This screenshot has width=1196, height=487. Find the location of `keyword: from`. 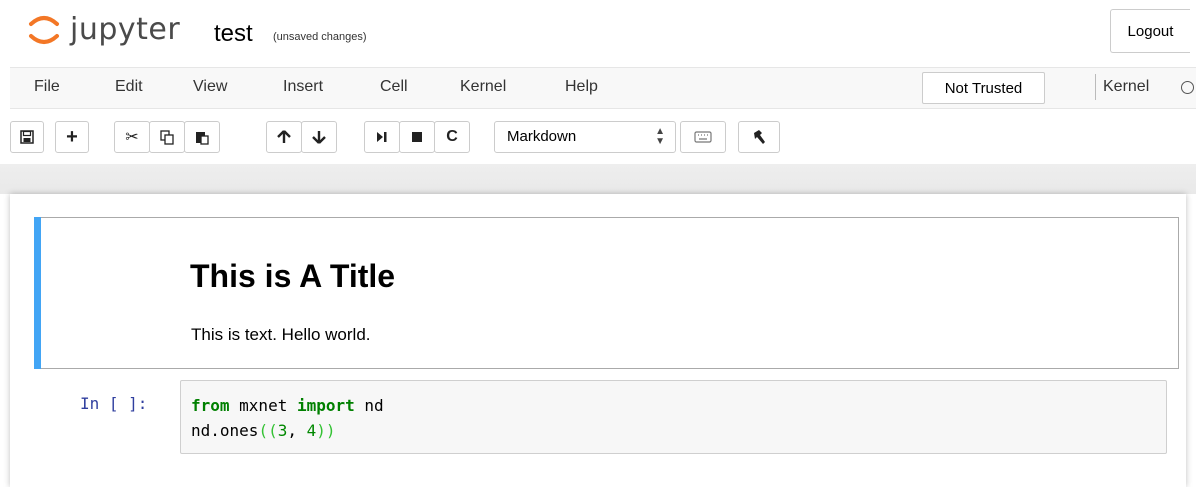

keyword: from is located at coordinates (210, 405).